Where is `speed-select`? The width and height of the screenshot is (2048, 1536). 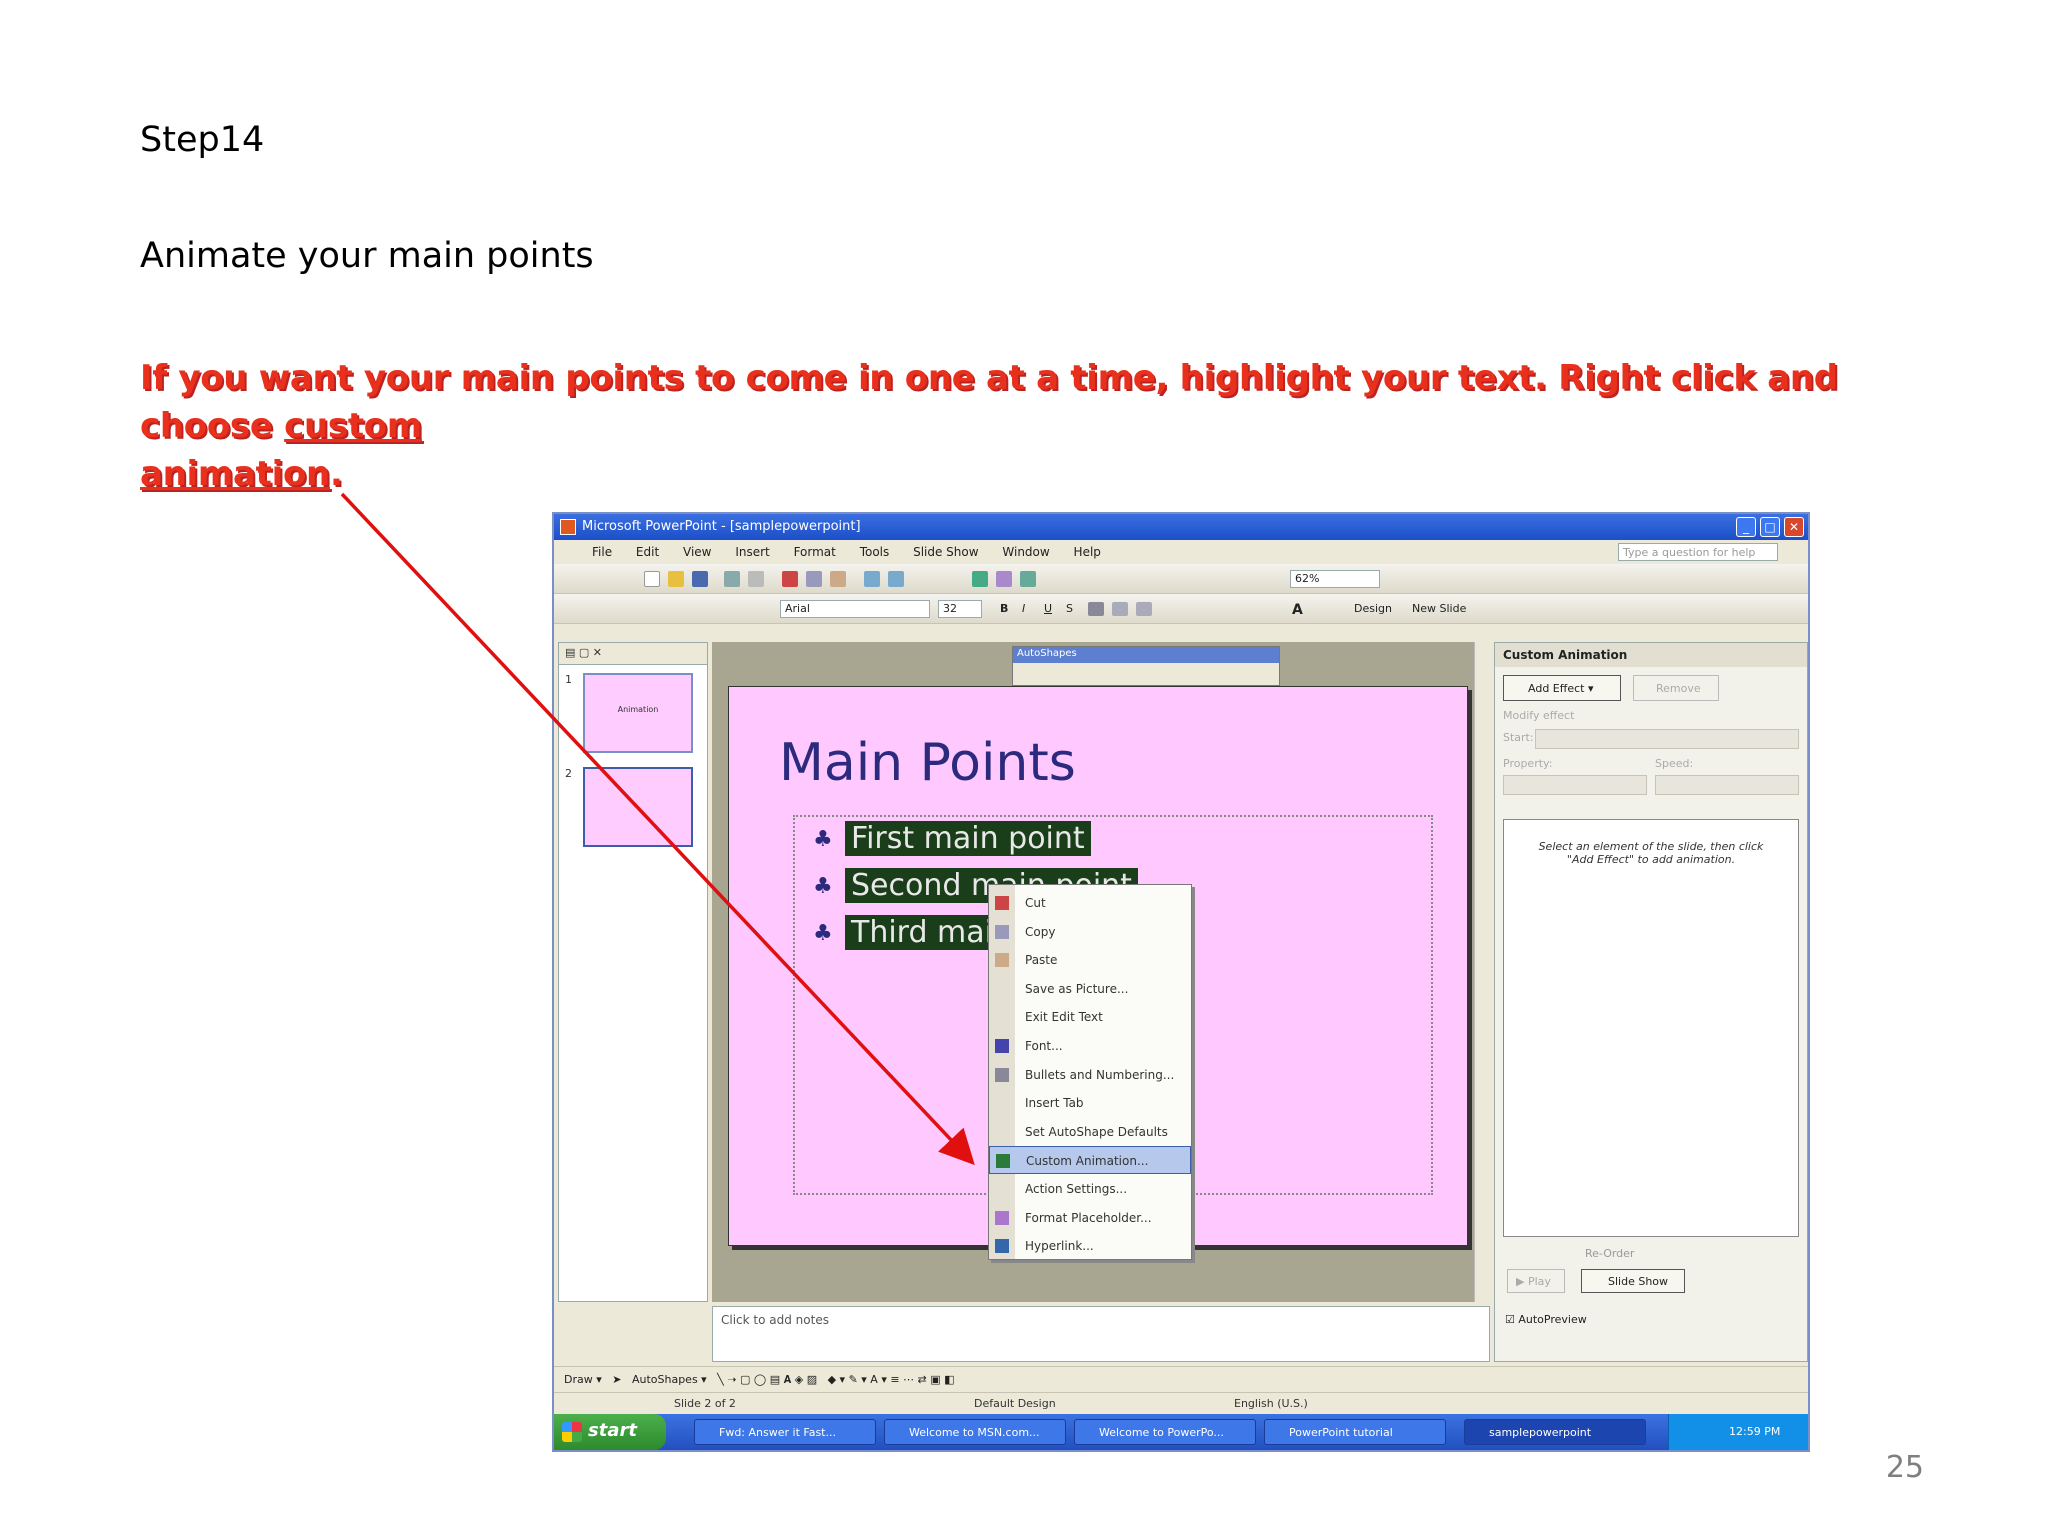
speed-select is located at coordinates (1727, 785).